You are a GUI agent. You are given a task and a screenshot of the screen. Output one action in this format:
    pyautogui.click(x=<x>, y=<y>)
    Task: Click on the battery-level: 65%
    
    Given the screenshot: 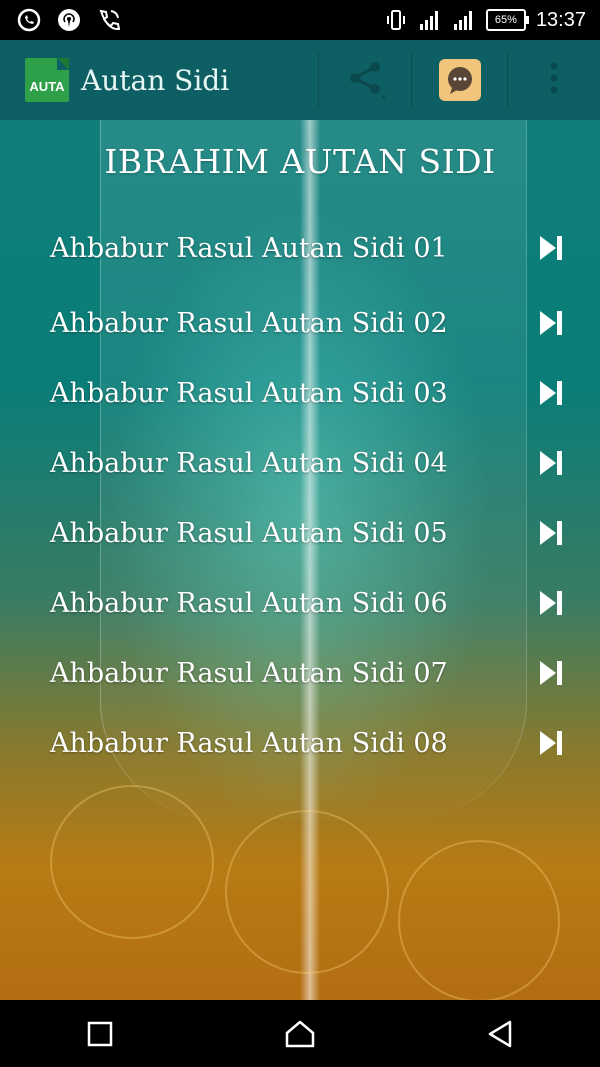 What is the action you would take?
    pyautogui.click(x=505, y=20)
    